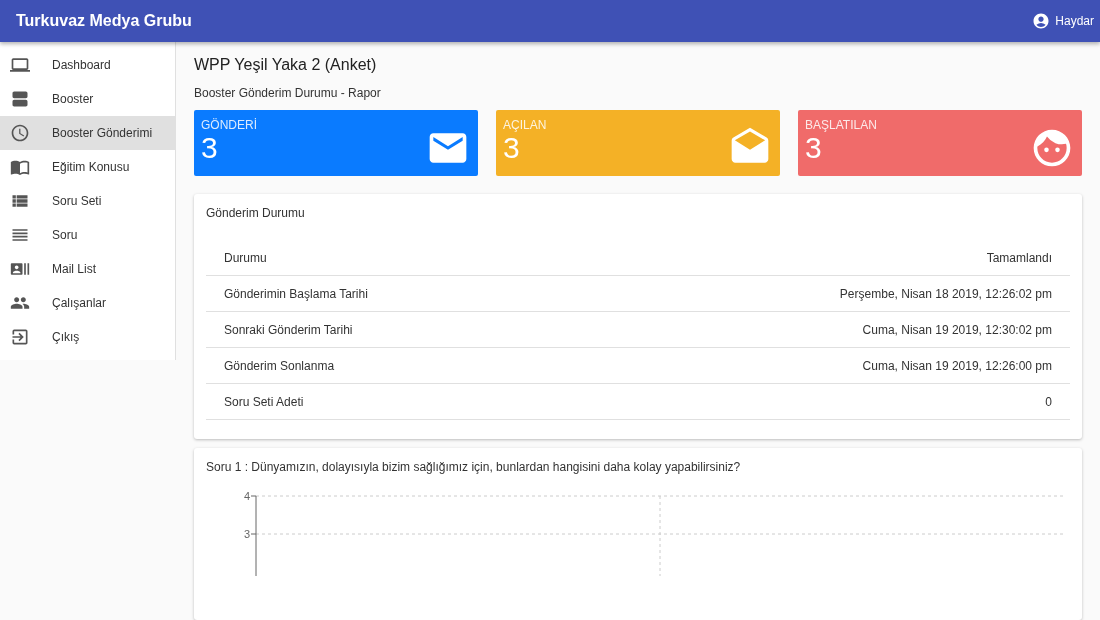 The image size is (1100, 620). I want to click on stat-label: GÖNDERİ, so click(229, 125).